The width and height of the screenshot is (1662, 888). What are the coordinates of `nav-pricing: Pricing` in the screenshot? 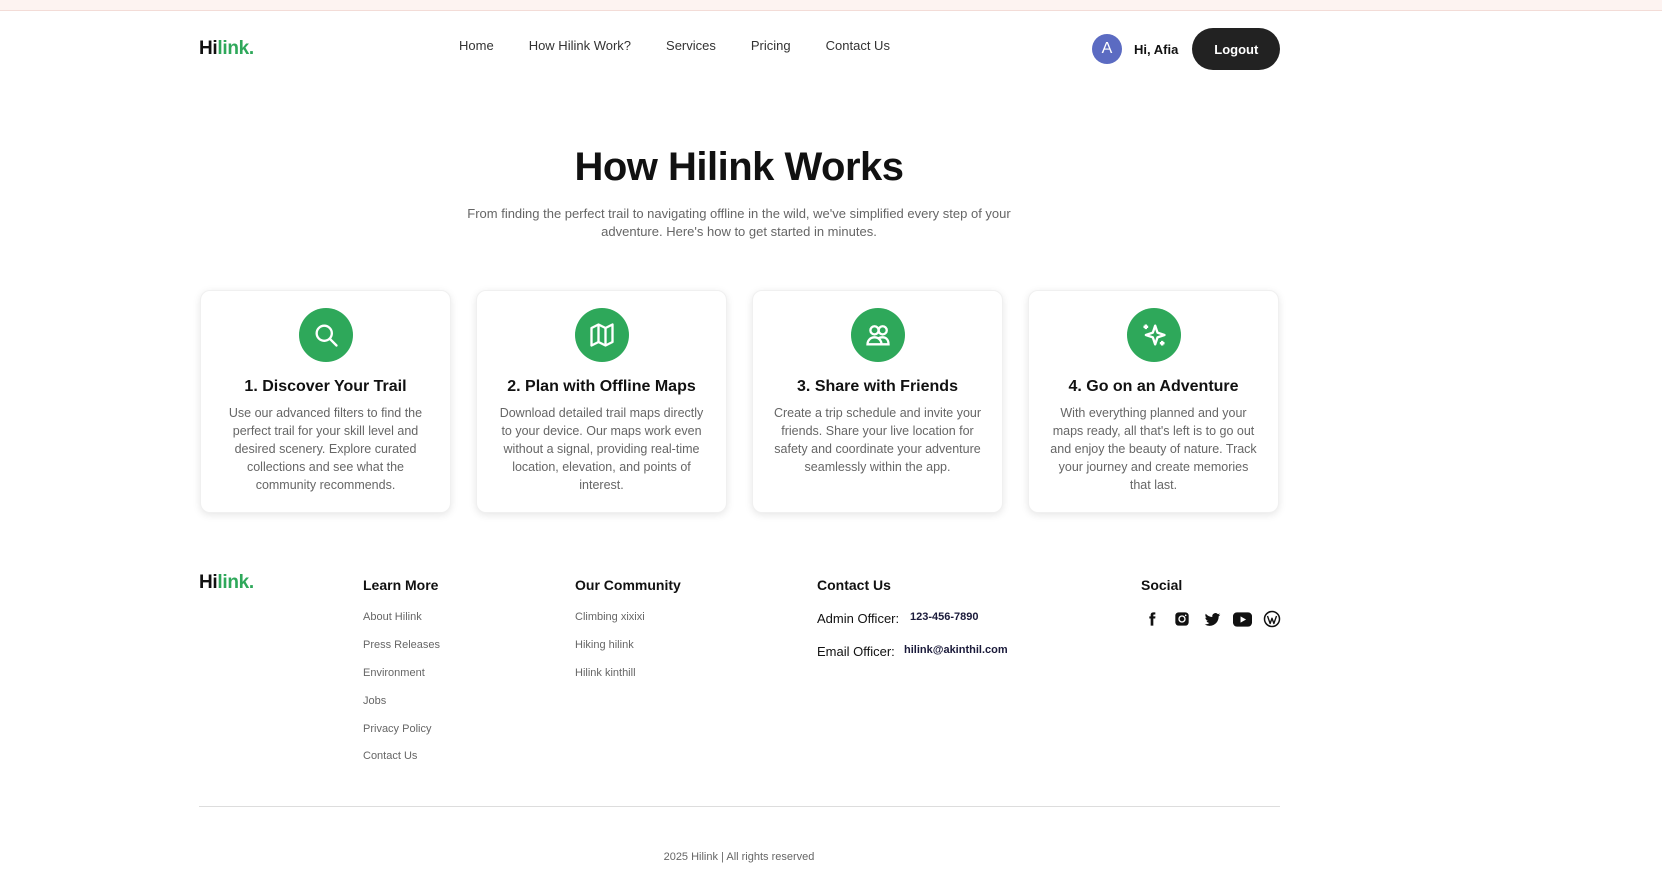 It's located at (771, 45).